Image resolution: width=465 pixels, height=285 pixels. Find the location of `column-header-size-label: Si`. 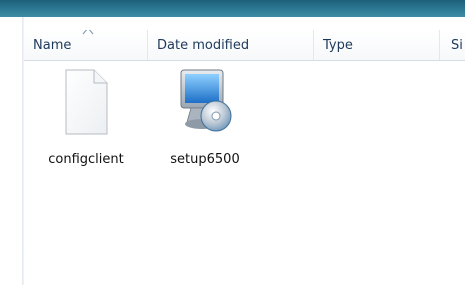

column-header-size-label: Si is located at coordinates (457, 45).